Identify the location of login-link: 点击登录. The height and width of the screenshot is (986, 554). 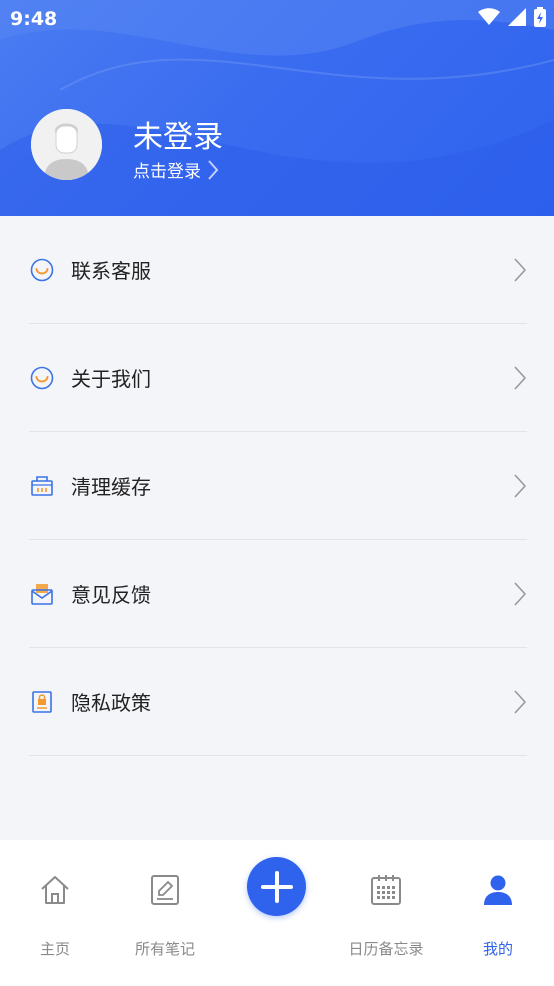
(176, 169).